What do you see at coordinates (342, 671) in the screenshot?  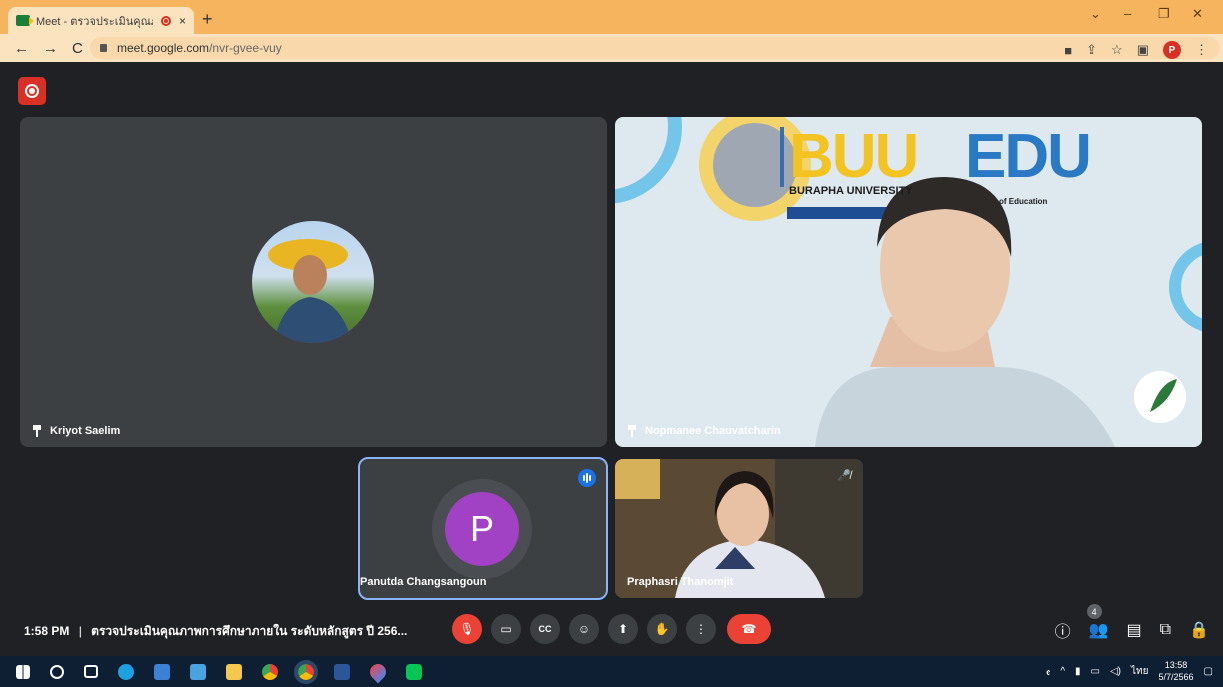 I see `word-icon` at bounding box center [342, 671].